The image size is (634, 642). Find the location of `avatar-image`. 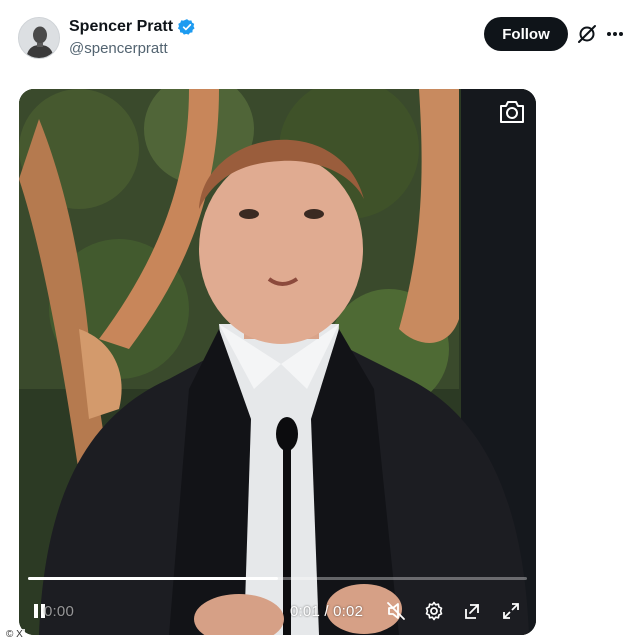

avatar-image is located at coordinates (39, 38).